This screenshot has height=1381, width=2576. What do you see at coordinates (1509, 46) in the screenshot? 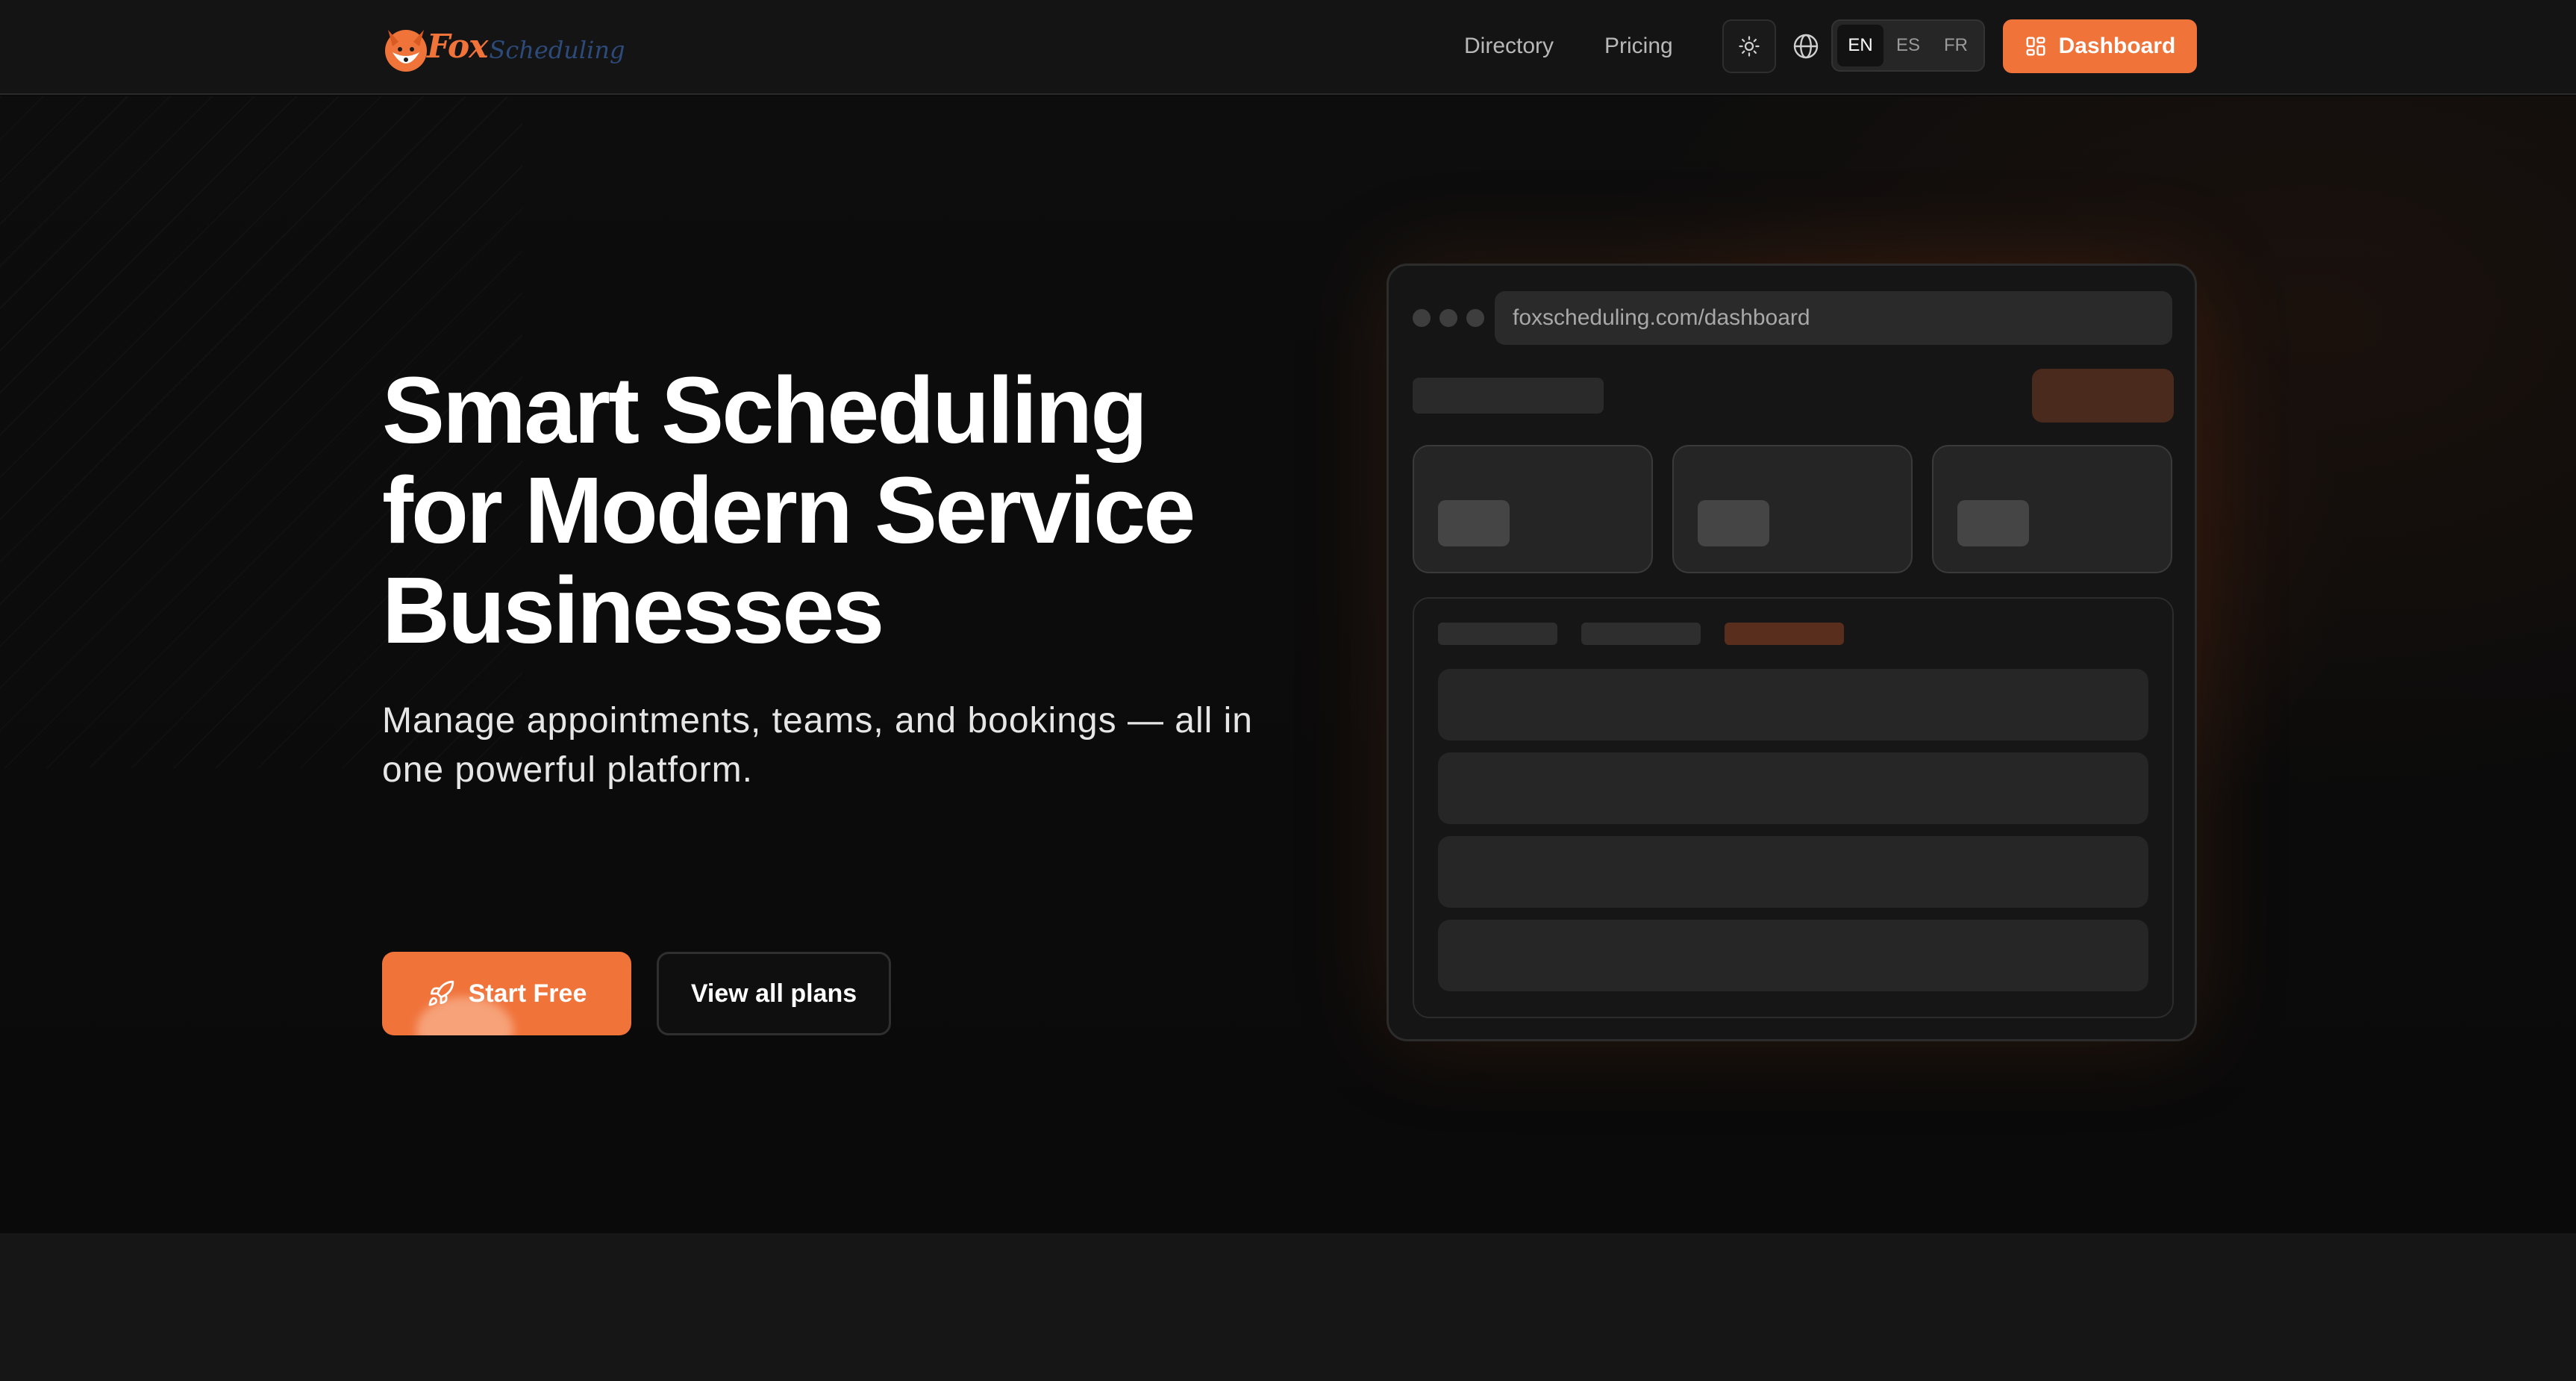
I see `nav-link-directory: Directory` at bounding box center [1509, 46].